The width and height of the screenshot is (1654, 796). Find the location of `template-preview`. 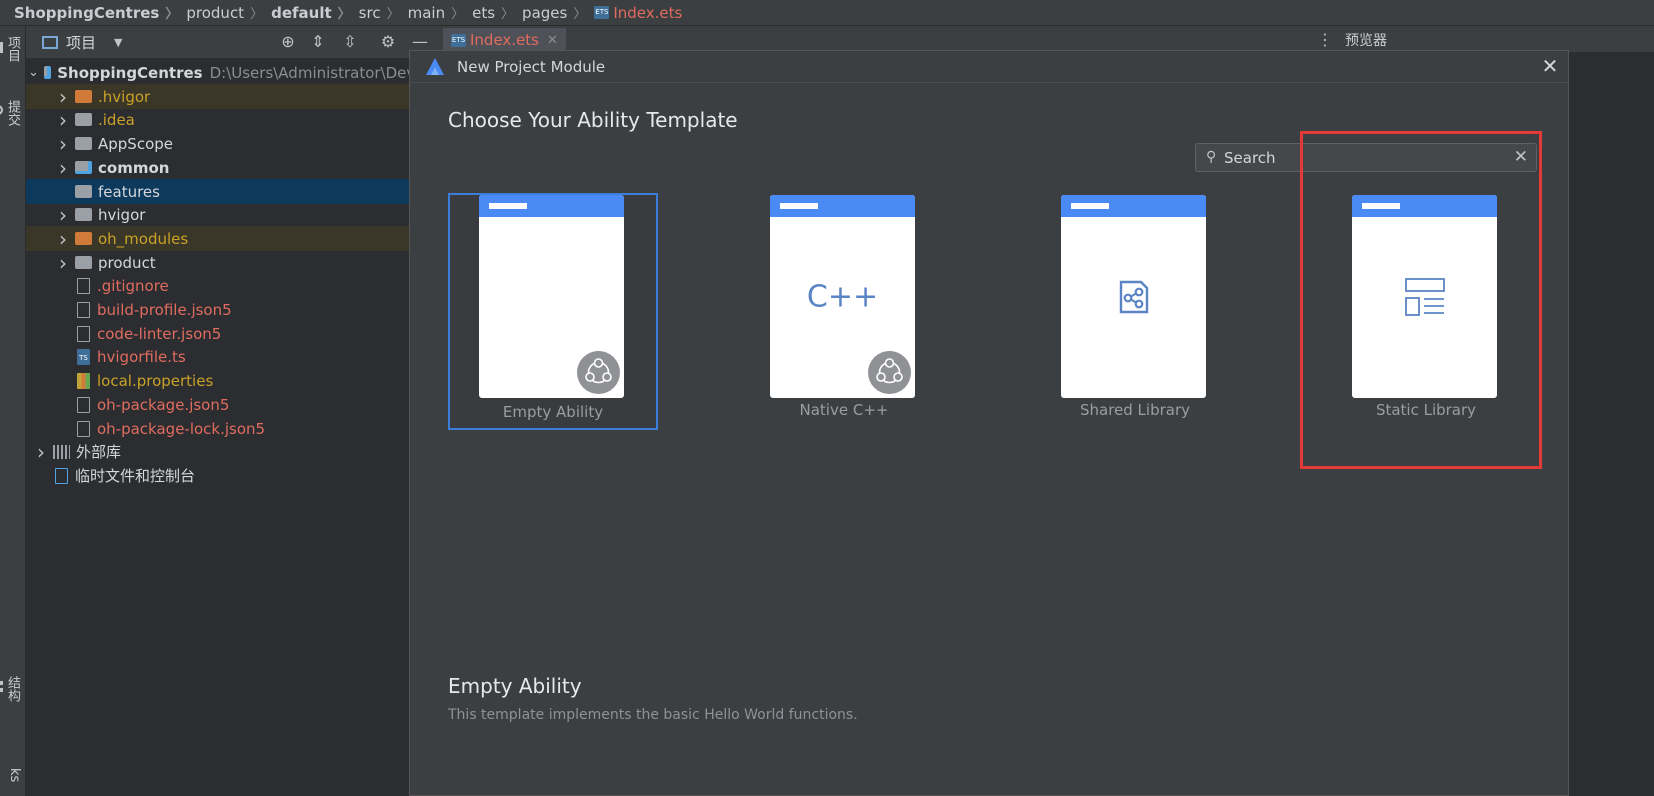

template-preview is located at coordinates (1133, 296).